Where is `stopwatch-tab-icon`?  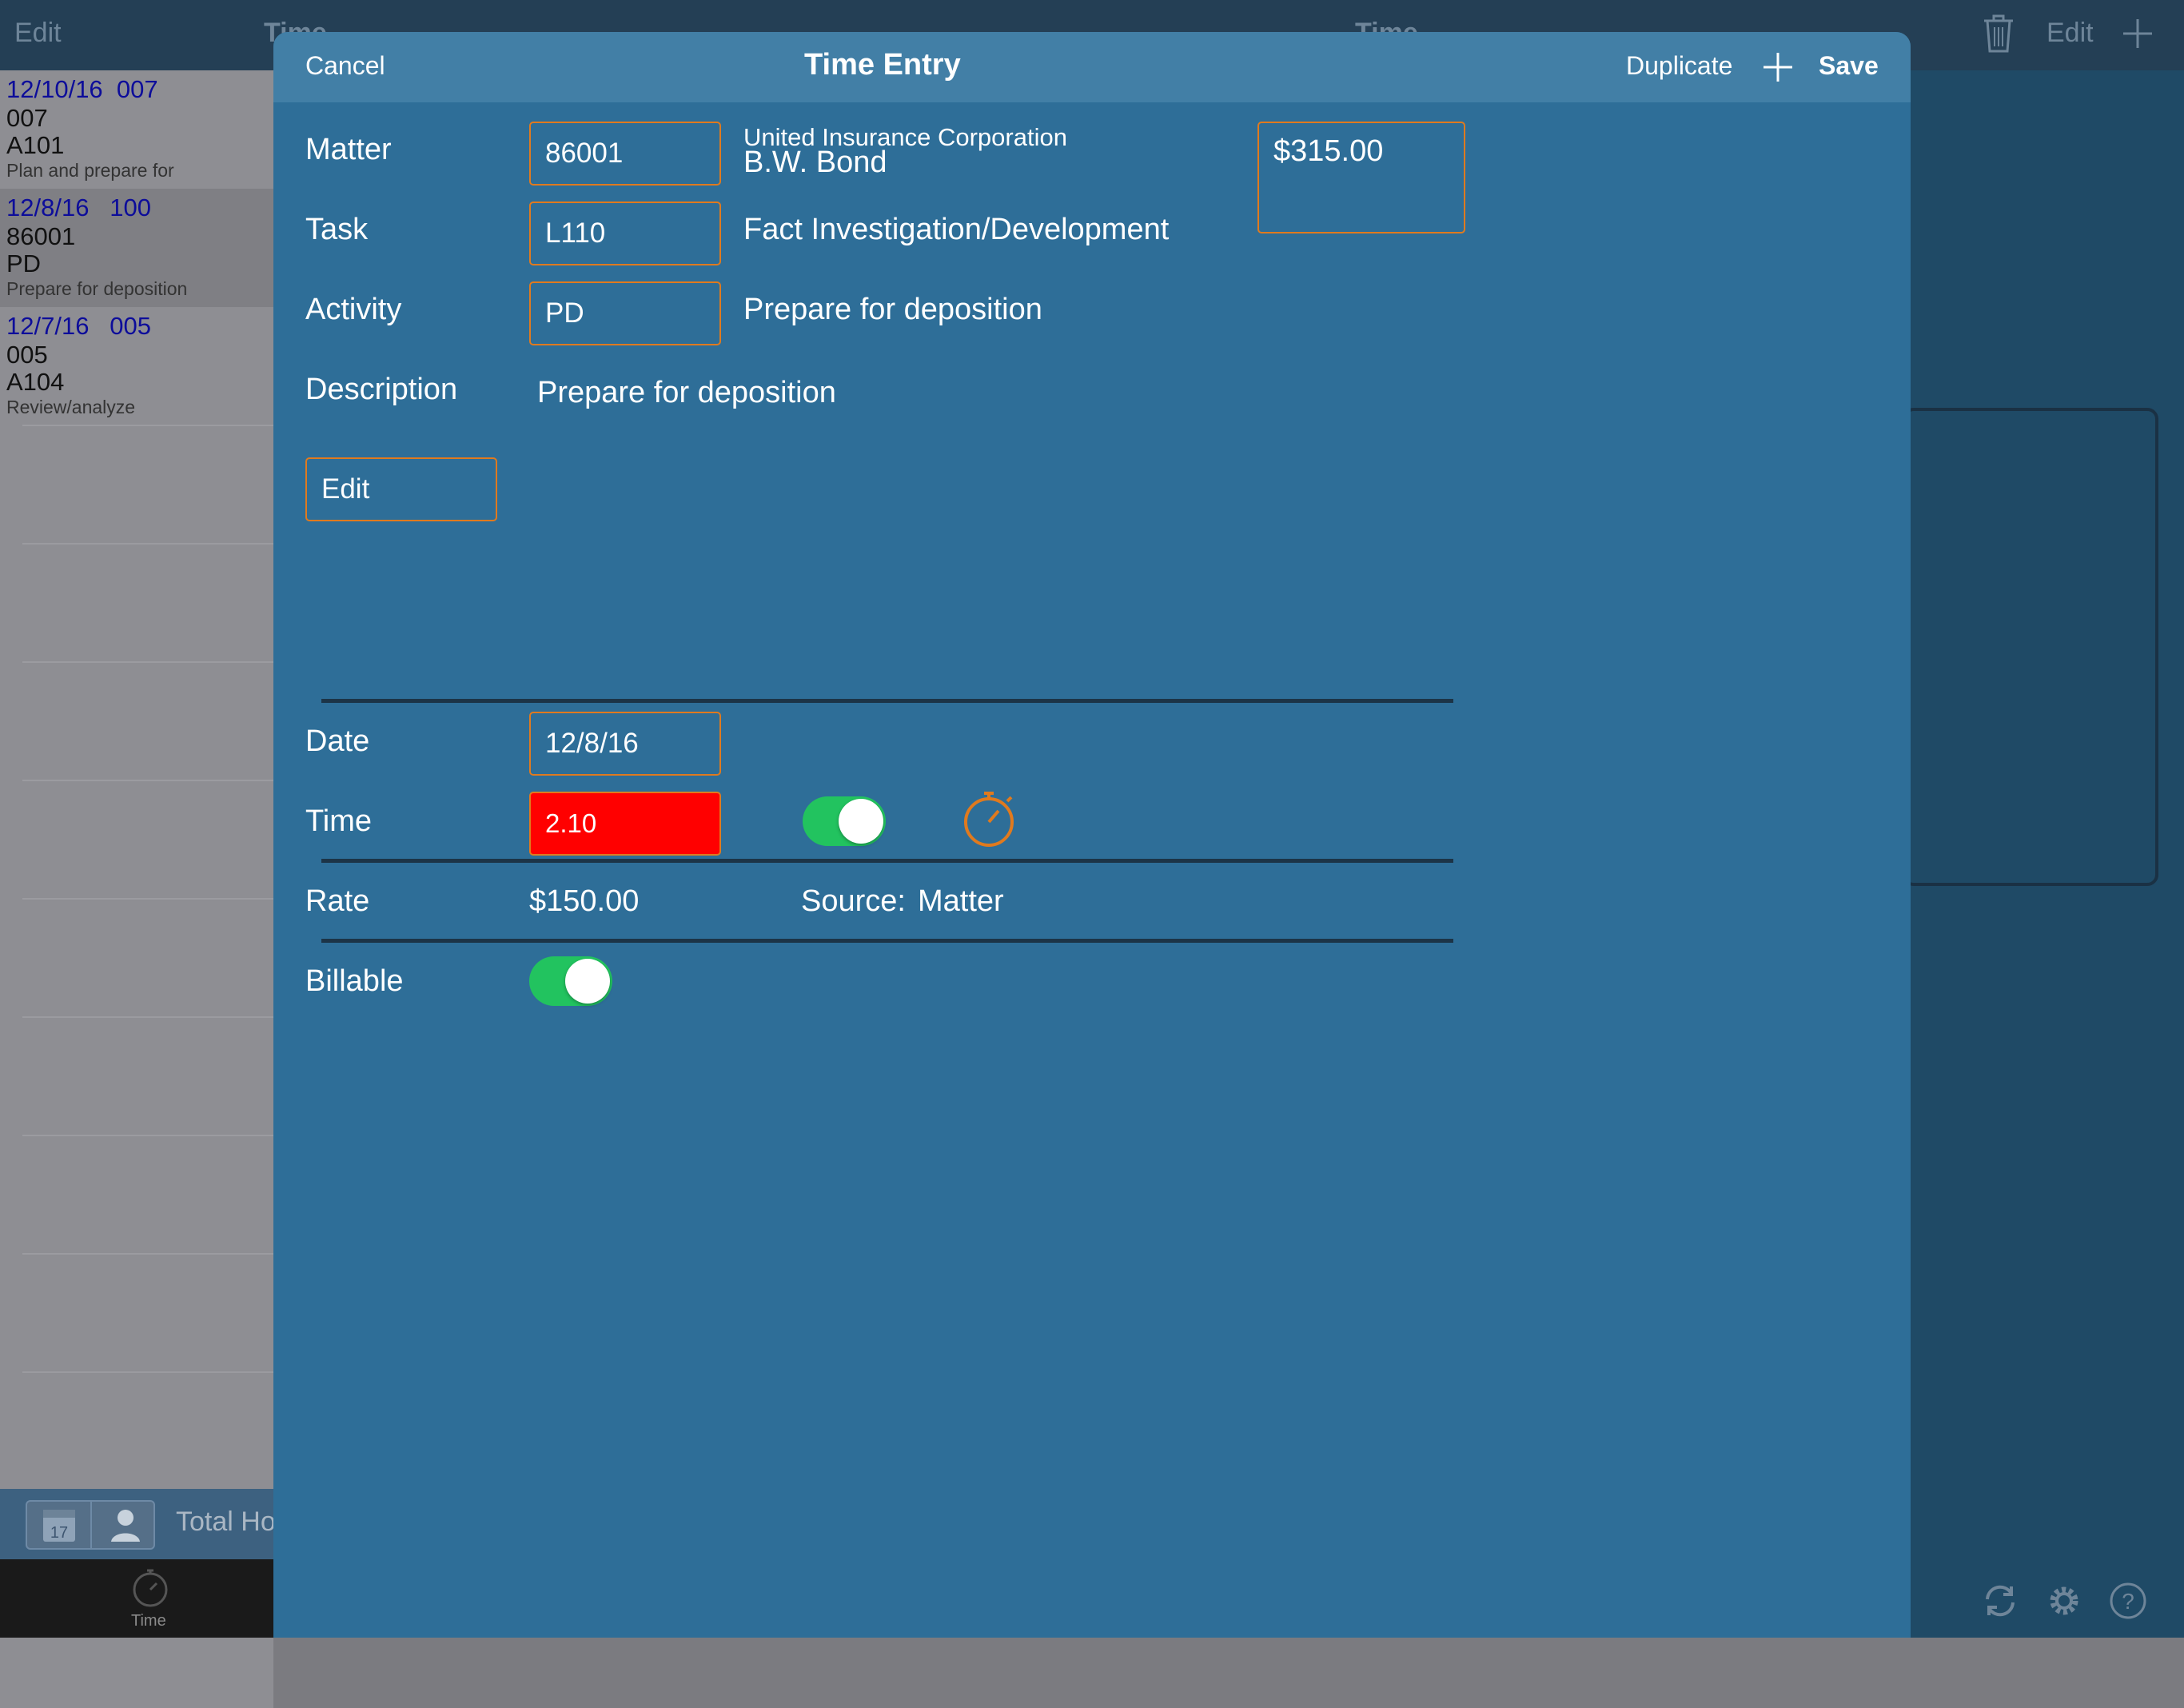
stopwatch-tab-icon is located at coordinates (150, 1588).